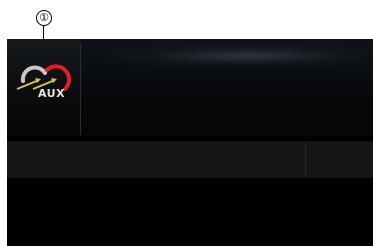 The height and width of the screenshot is (246, 373). What do you see at coordinates (232, 56) in the screenshot?
I see `top-panel-sheen` at bounding box center [232, 56].